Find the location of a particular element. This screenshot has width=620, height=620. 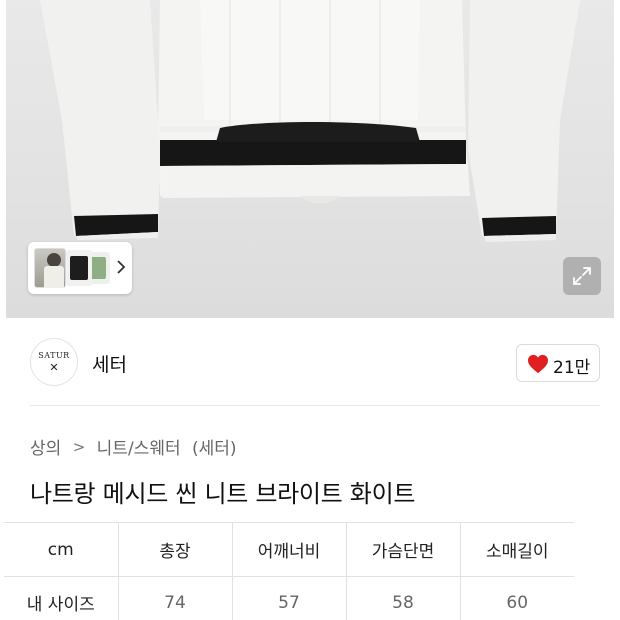

breadcrumb: 상의 > 니트/스웨터 (세터) is located at coordinates (133, 447).